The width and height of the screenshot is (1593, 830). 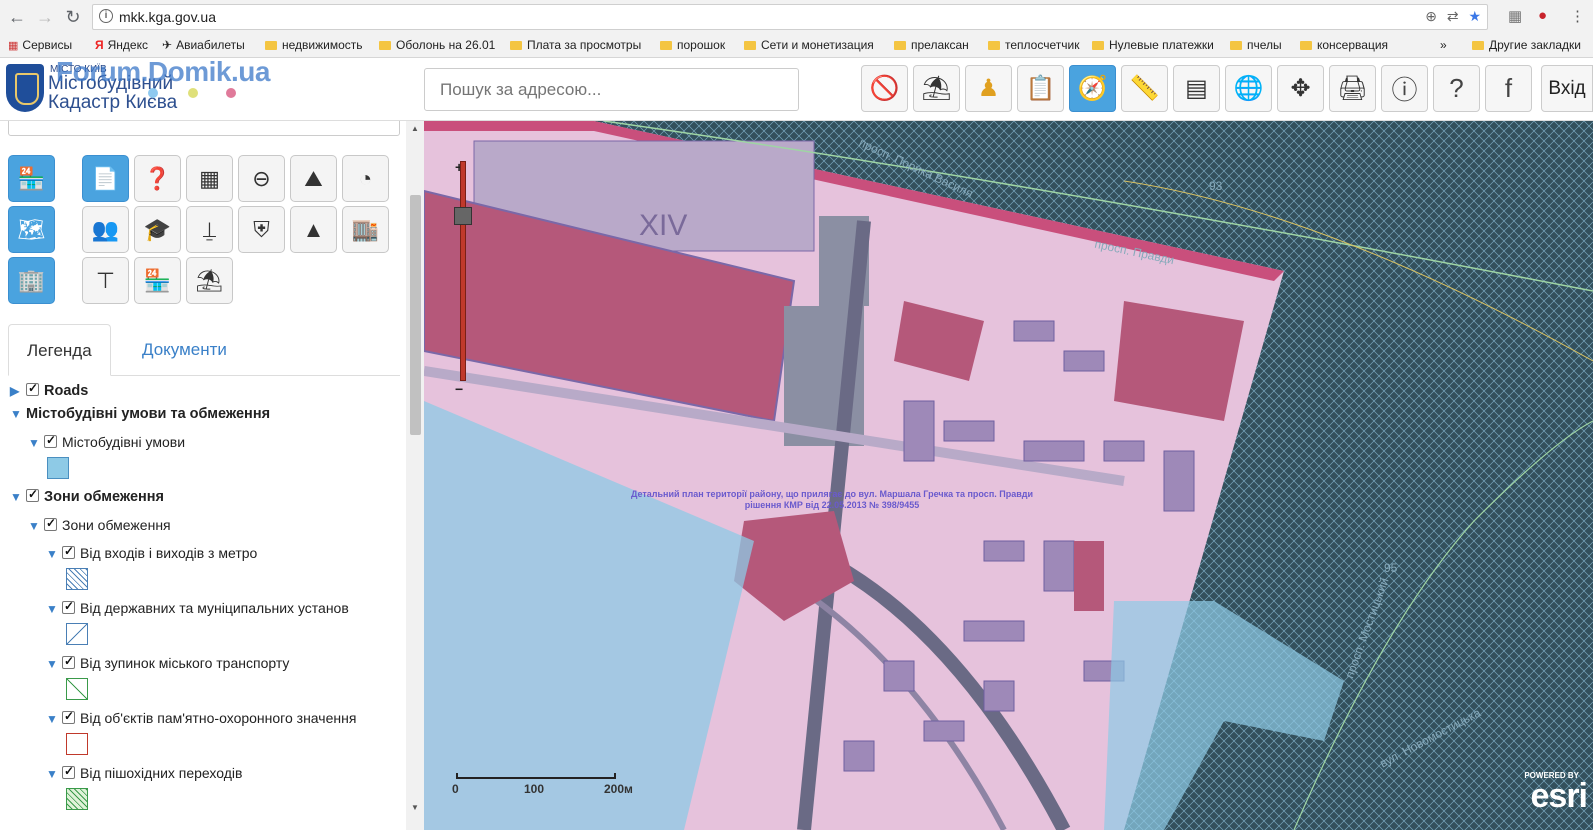 What do you see at coordinates (936, 88) in the screenshot?
I see `umbrella-table-icon: ⛱` at bounding box center [936, 88].